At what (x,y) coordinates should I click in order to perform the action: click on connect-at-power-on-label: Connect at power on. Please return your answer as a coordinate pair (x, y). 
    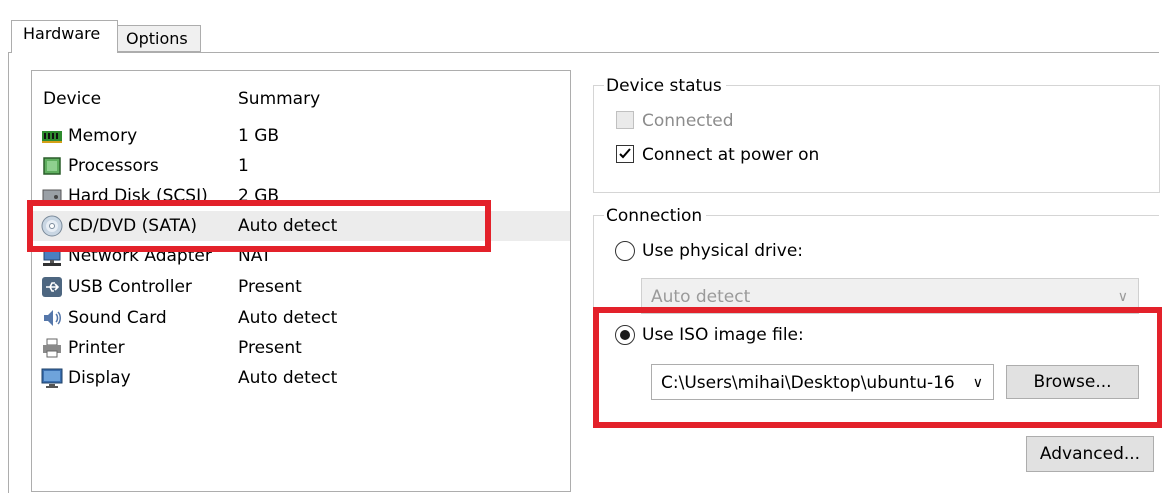
    Looking at the image, I should click on (731, 155).